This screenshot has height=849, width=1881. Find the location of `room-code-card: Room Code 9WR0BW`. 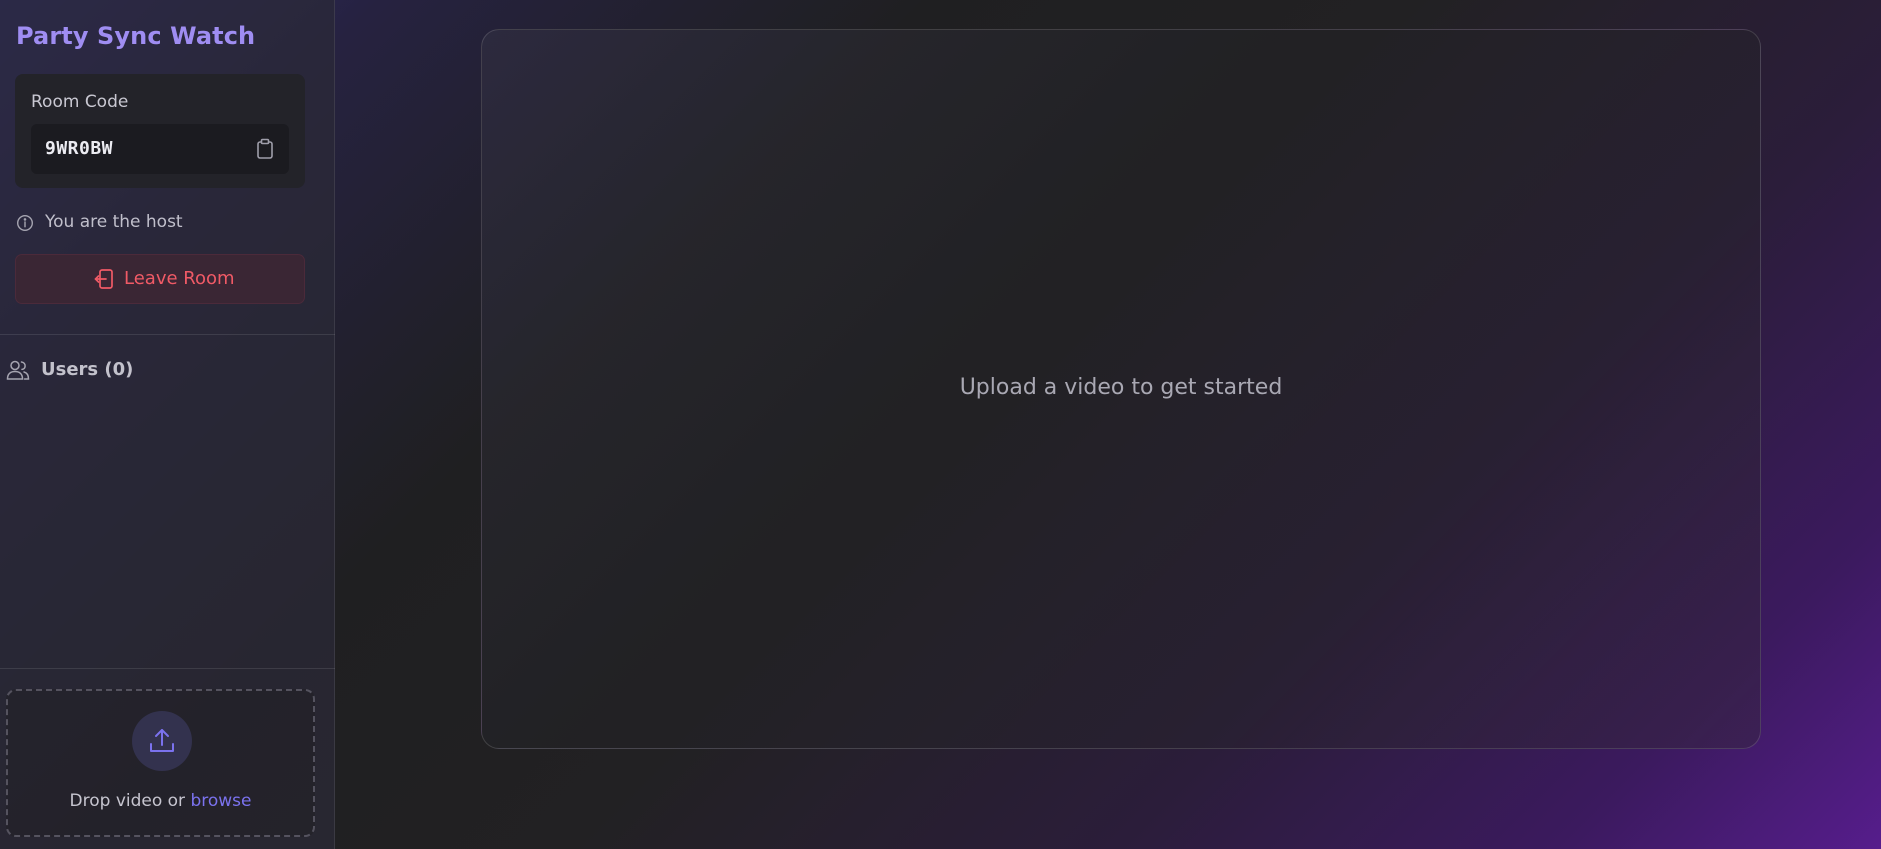

room-code-card: Room Code 9WR0BW is located at coordinates (160, 131).